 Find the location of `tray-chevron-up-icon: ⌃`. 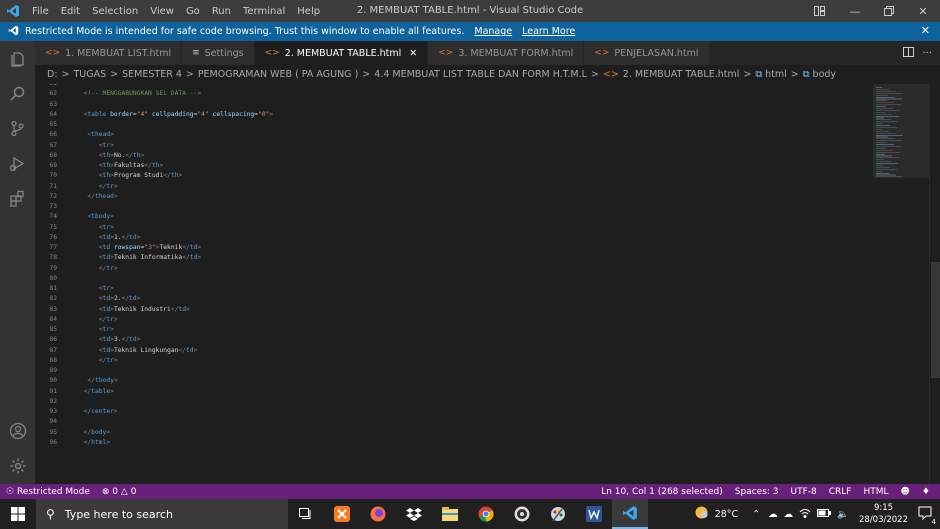

tray-chevron-up-icon: ⌃ is located at coordinates (756, 514).